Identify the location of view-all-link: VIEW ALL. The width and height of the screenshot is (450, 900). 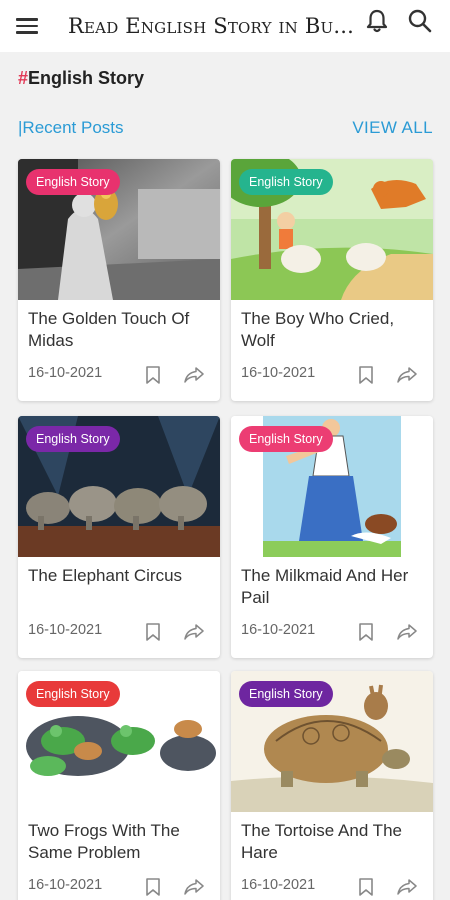
(392, 128).